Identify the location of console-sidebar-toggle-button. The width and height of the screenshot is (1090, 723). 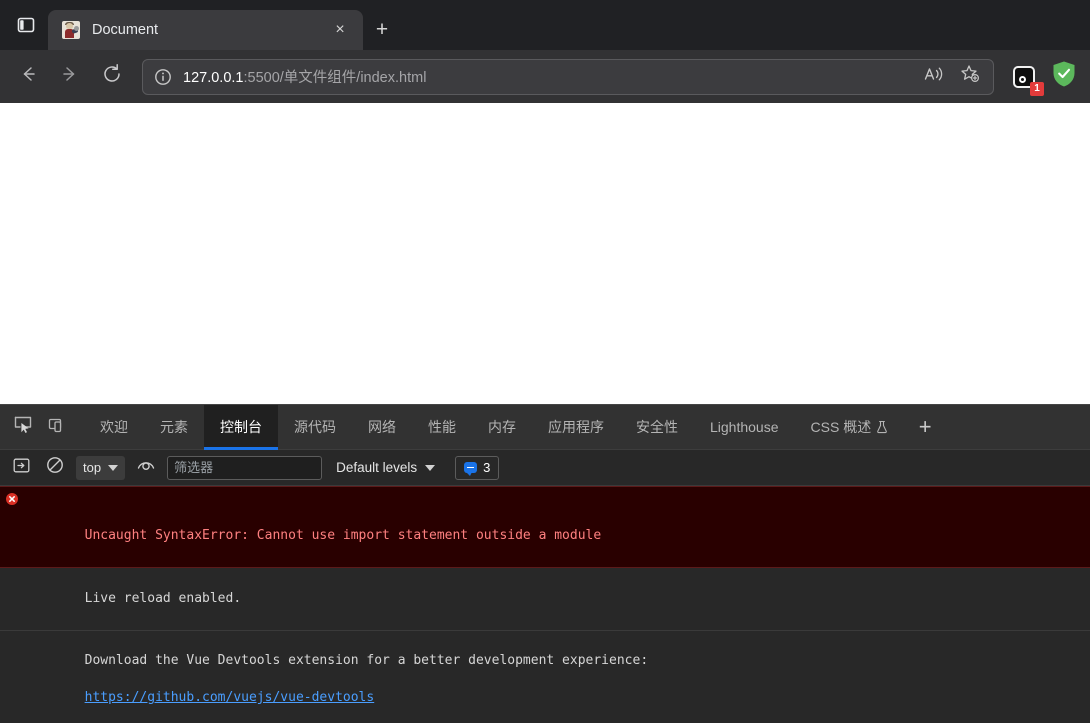
(21, 468).